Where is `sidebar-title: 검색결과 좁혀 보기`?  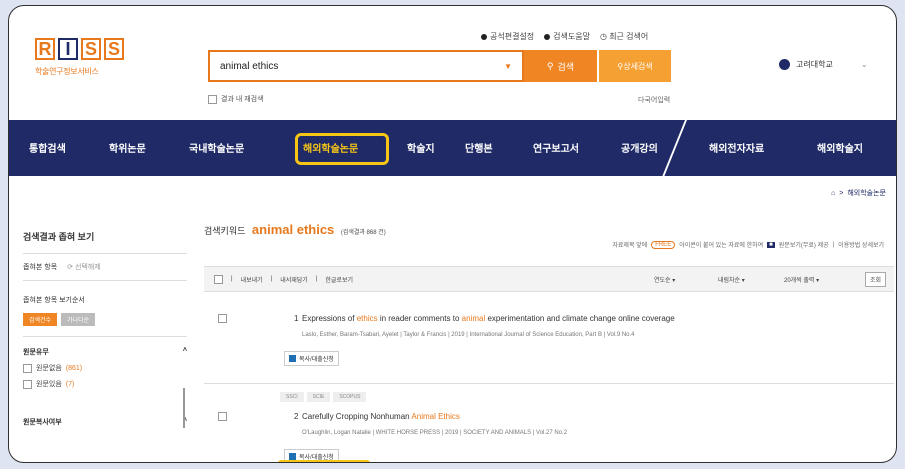
sidebar-title: 검색결과 좁혀 보기 is located at coordinates (105, 242).